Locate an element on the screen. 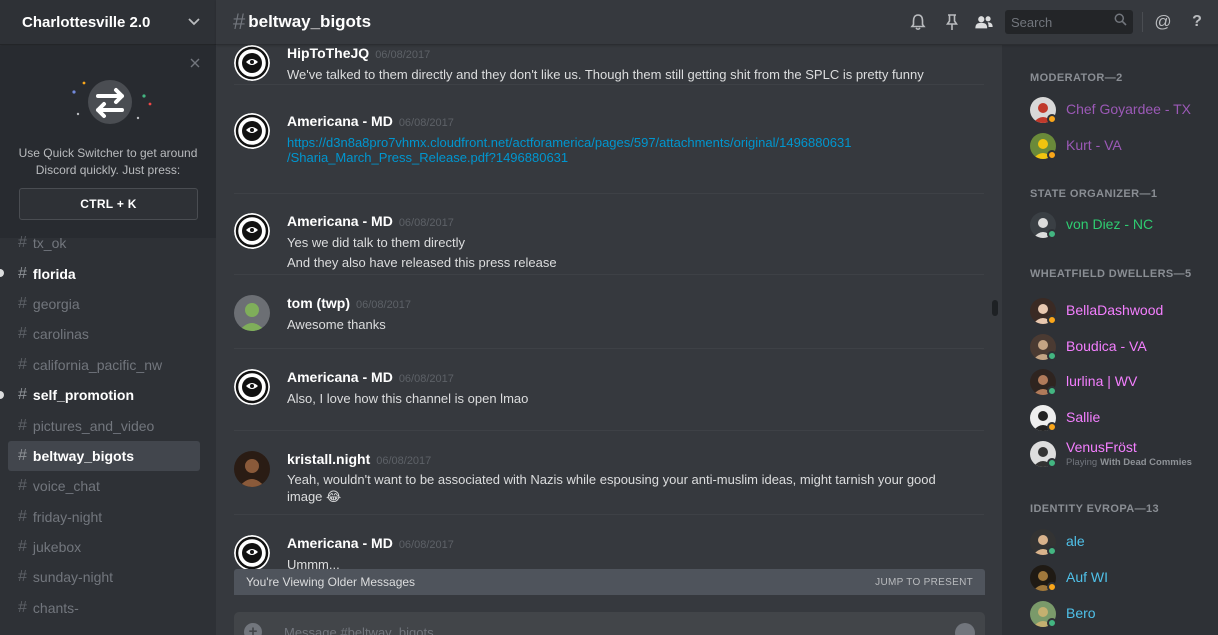 The image size is (1218, 635). member-item: VenusFröst Playing With Dead Commies is located at coordinates (1120, 456).